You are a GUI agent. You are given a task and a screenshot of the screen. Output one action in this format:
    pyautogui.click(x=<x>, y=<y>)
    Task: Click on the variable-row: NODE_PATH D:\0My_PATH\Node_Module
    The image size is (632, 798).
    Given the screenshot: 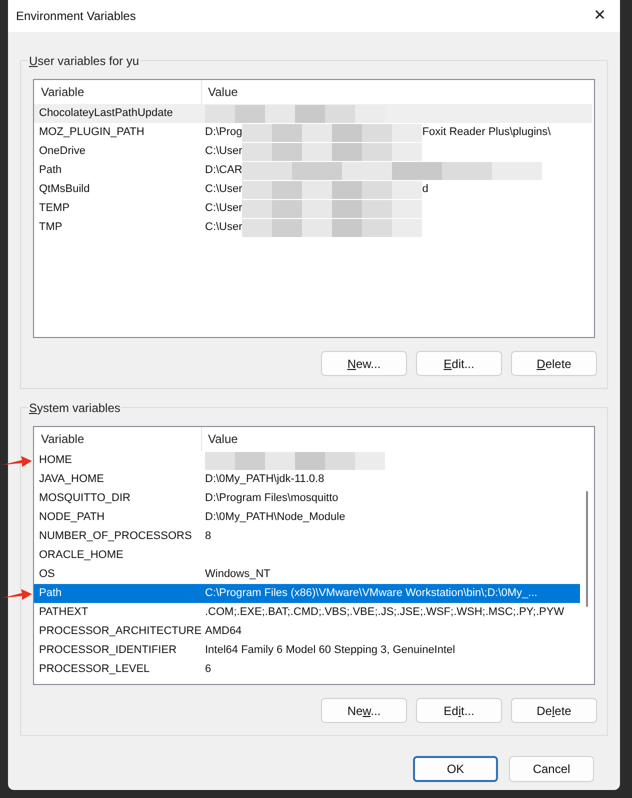 What is the action you would take?
    pyautogui.click(x=307, y=517)
    